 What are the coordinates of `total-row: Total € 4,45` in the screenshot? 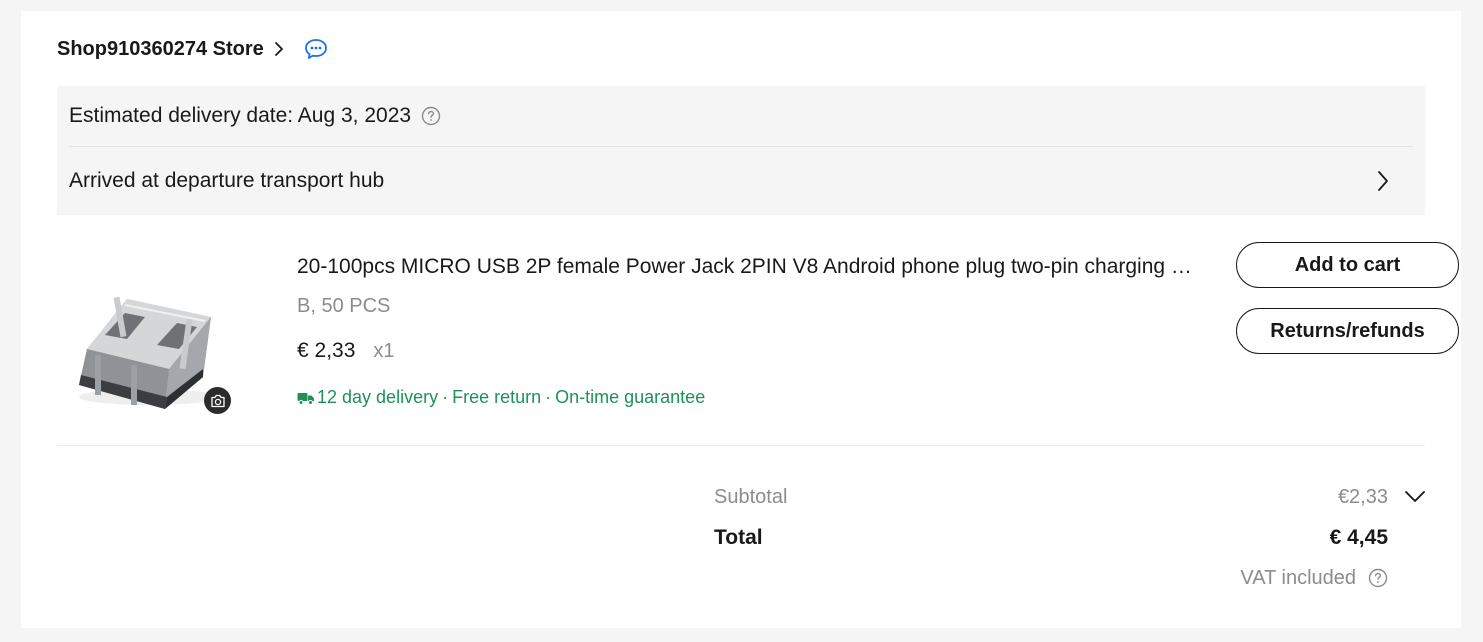 It's located at (1070, 538).